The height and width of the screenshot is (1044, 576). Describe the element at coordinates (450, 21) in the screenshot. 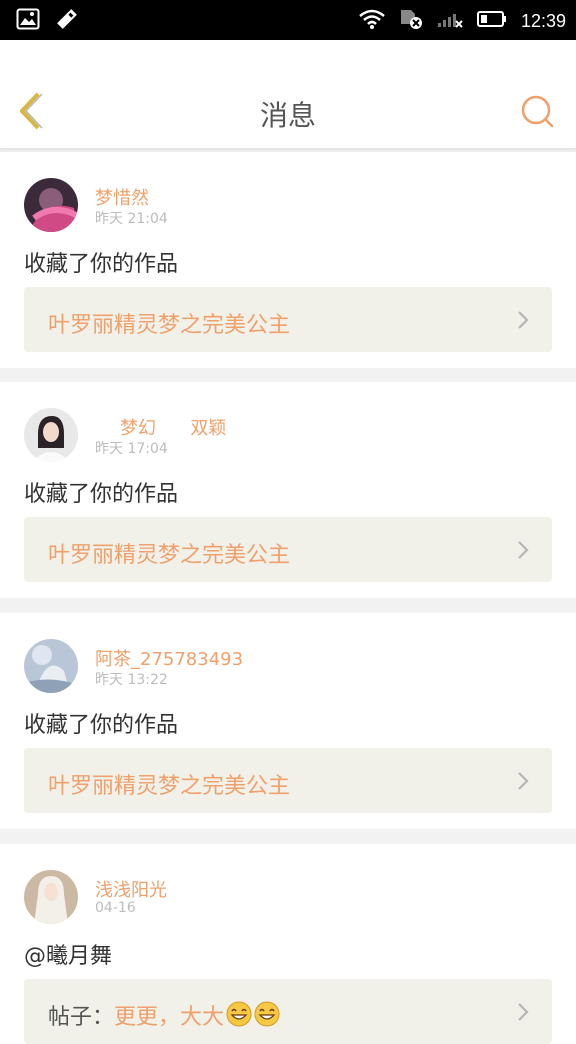

I see `signal-icon` at that location.